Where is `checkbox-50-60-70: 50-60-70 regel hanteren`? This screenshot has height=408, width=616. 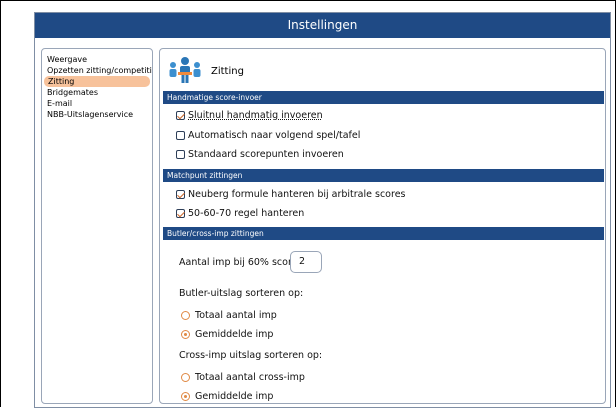 checkbox-50-60-70: 50-60-70 regel hanteren is located at coordinates (240, 213).